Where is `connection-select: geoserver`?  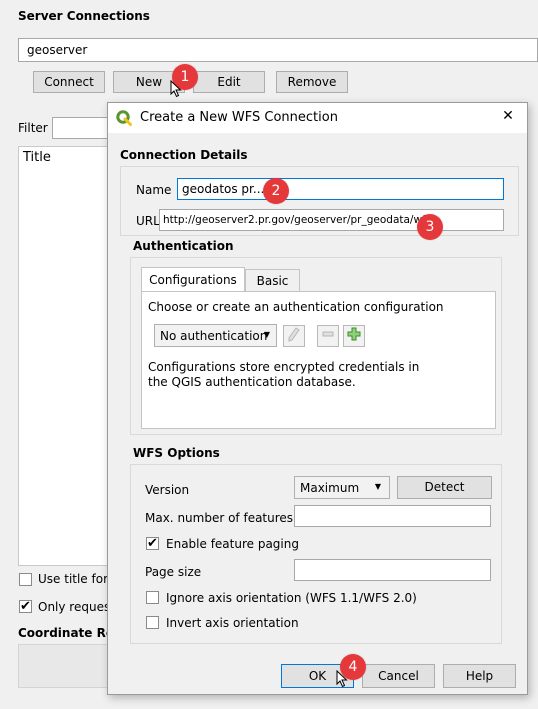
connection-select: geoserver is located at coordinates (278, 50).